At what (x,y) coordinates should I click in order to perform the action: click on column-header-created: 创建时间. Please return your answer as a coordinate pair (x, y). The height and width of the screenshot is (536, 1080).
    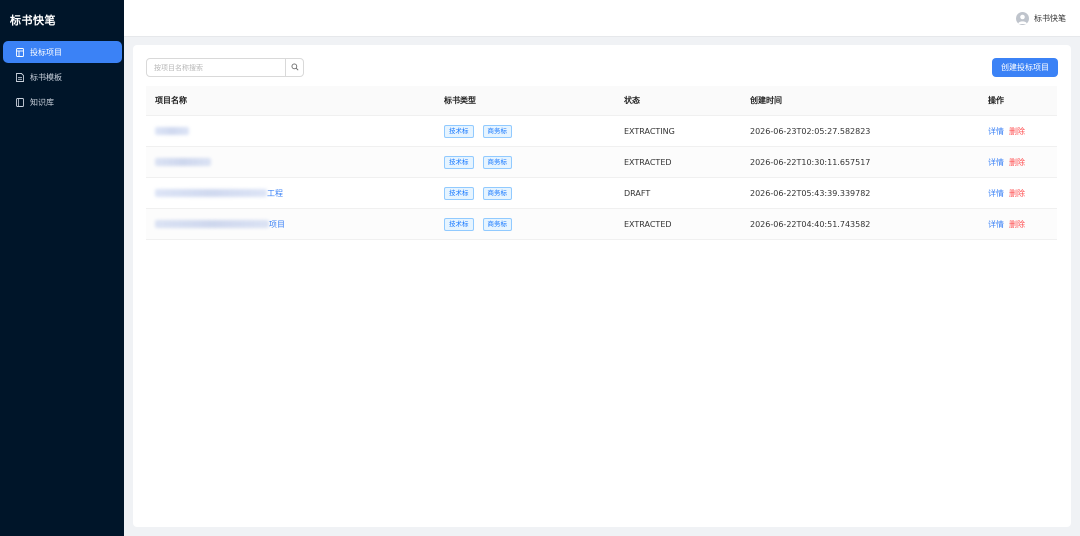
    Looking at the image, I should click on (766, 100).